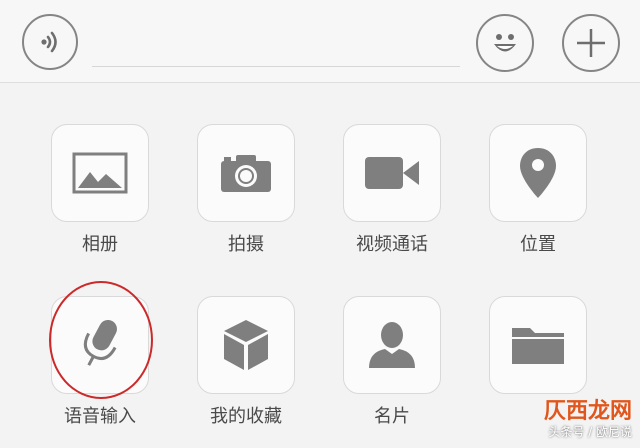 The image size is (640, 448). I want to click on tile-file, so click(538, 345).